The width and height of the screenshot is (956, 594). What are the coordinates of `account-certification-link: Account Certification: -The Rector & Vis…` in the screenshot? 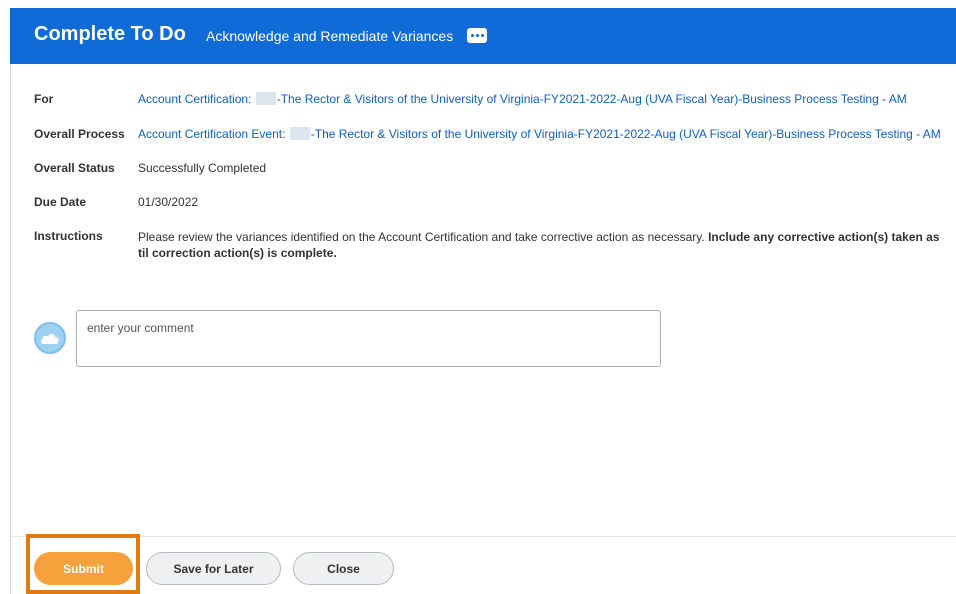 It's located at (522, 99).